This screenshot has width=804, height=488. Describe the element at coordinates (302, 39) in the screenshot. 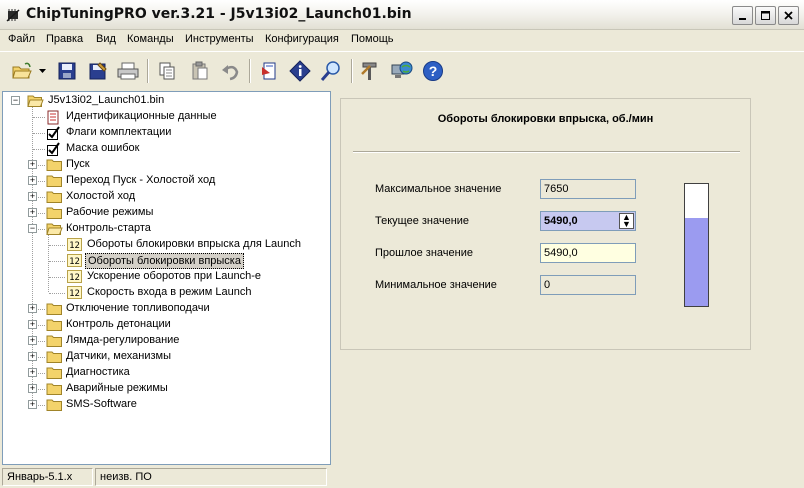

I see `menu-configuration: Конфигурация` at that location.